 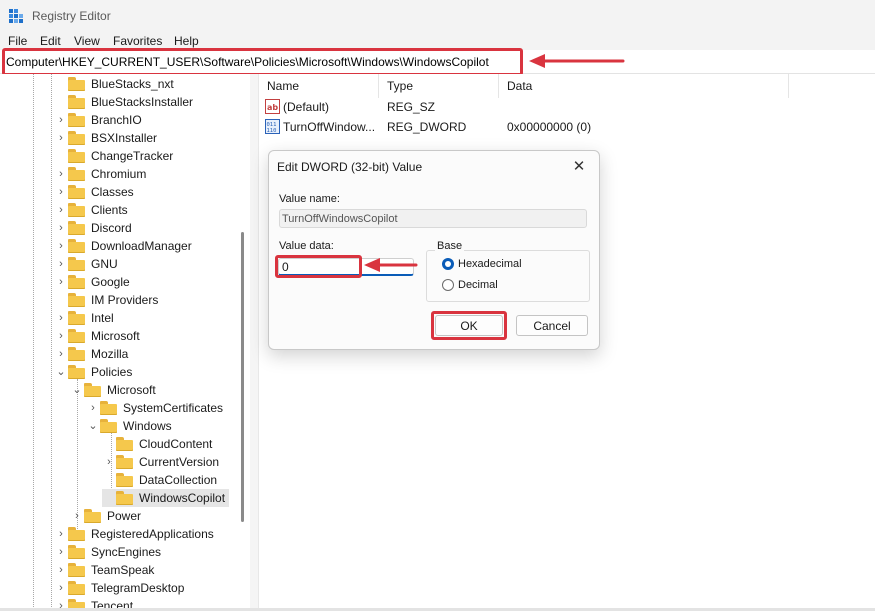 What do you see at coordinates (111, 228) in the screenshot?
I see `tree-item-label: Discord` at bounding box center [111, 228].